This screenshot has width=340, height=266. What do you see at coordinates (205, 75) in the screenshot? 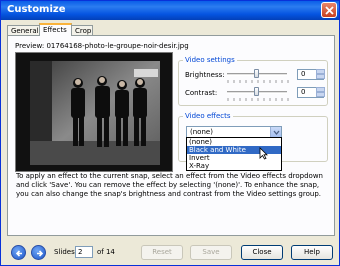
I see `brightness-label: Brightness:` at bounding box center [205, 75].